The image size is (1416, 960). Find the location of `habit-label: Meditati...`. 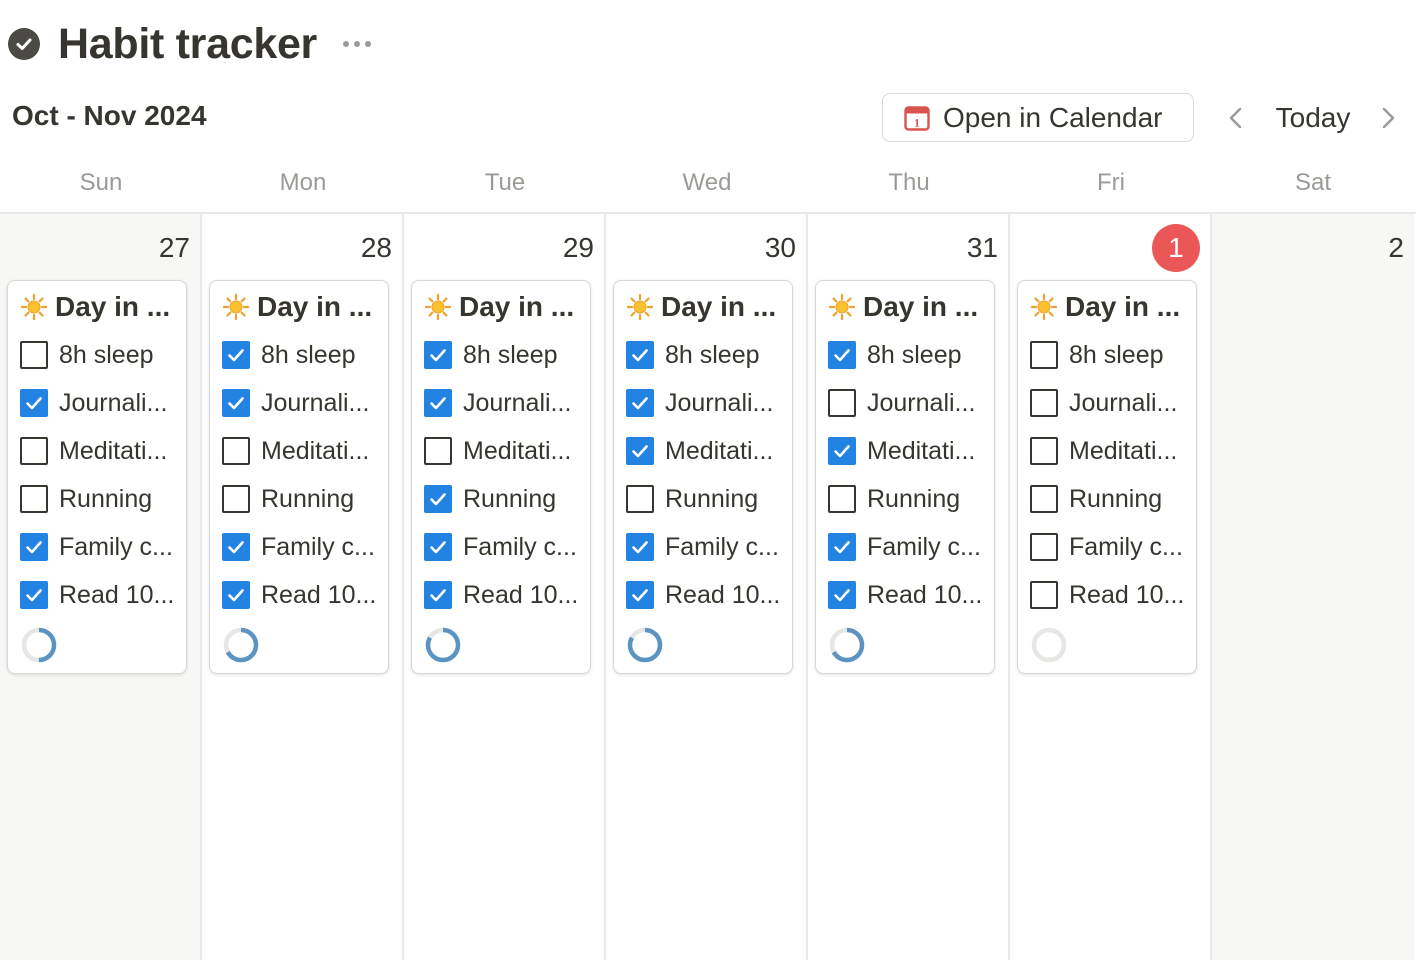

habit-label: Meditati... is located at coordinates (1123, 450).